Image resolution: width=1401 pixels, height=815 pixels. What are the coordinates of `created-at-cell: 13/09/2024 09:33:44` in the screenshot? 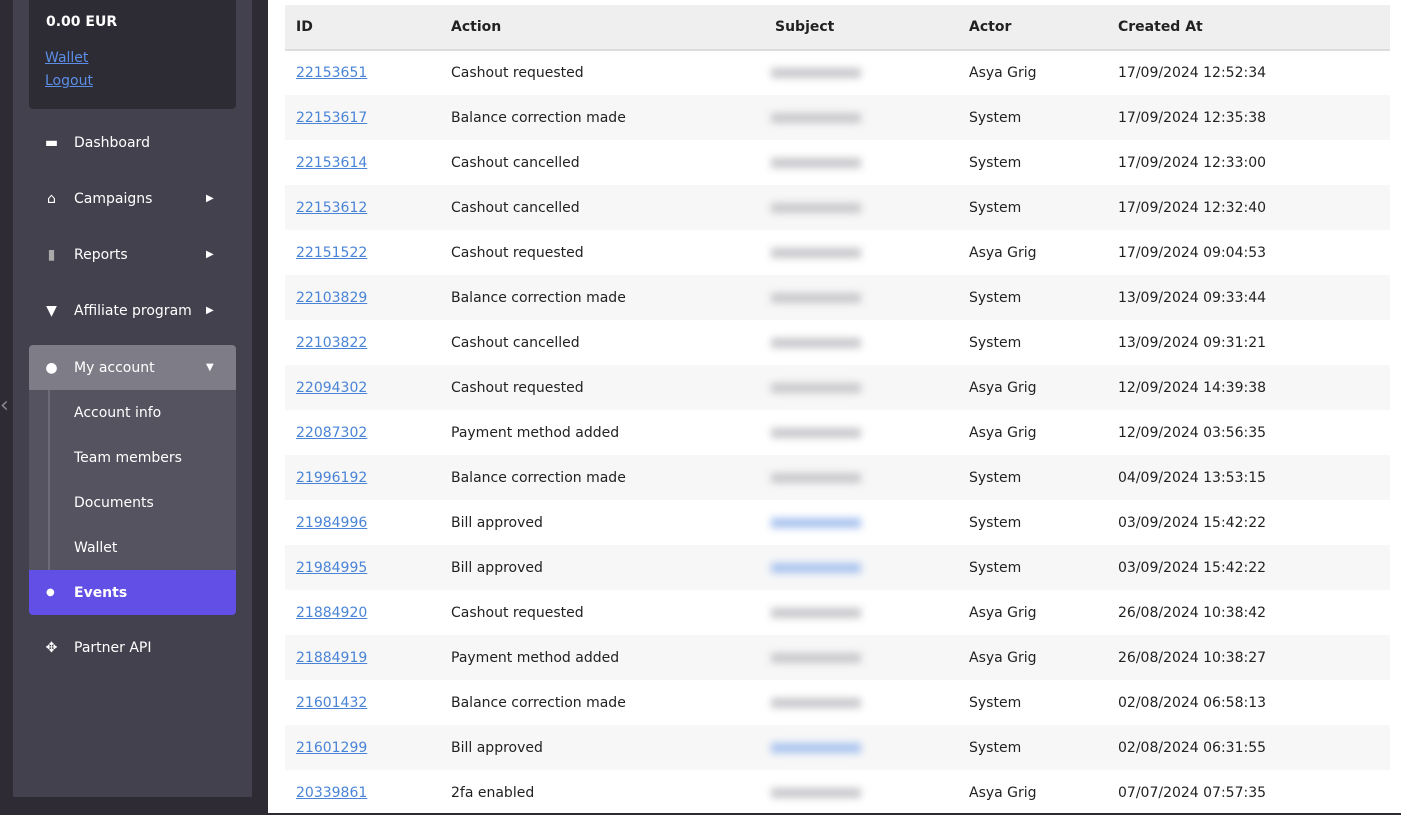 It's located at (1248, 297).